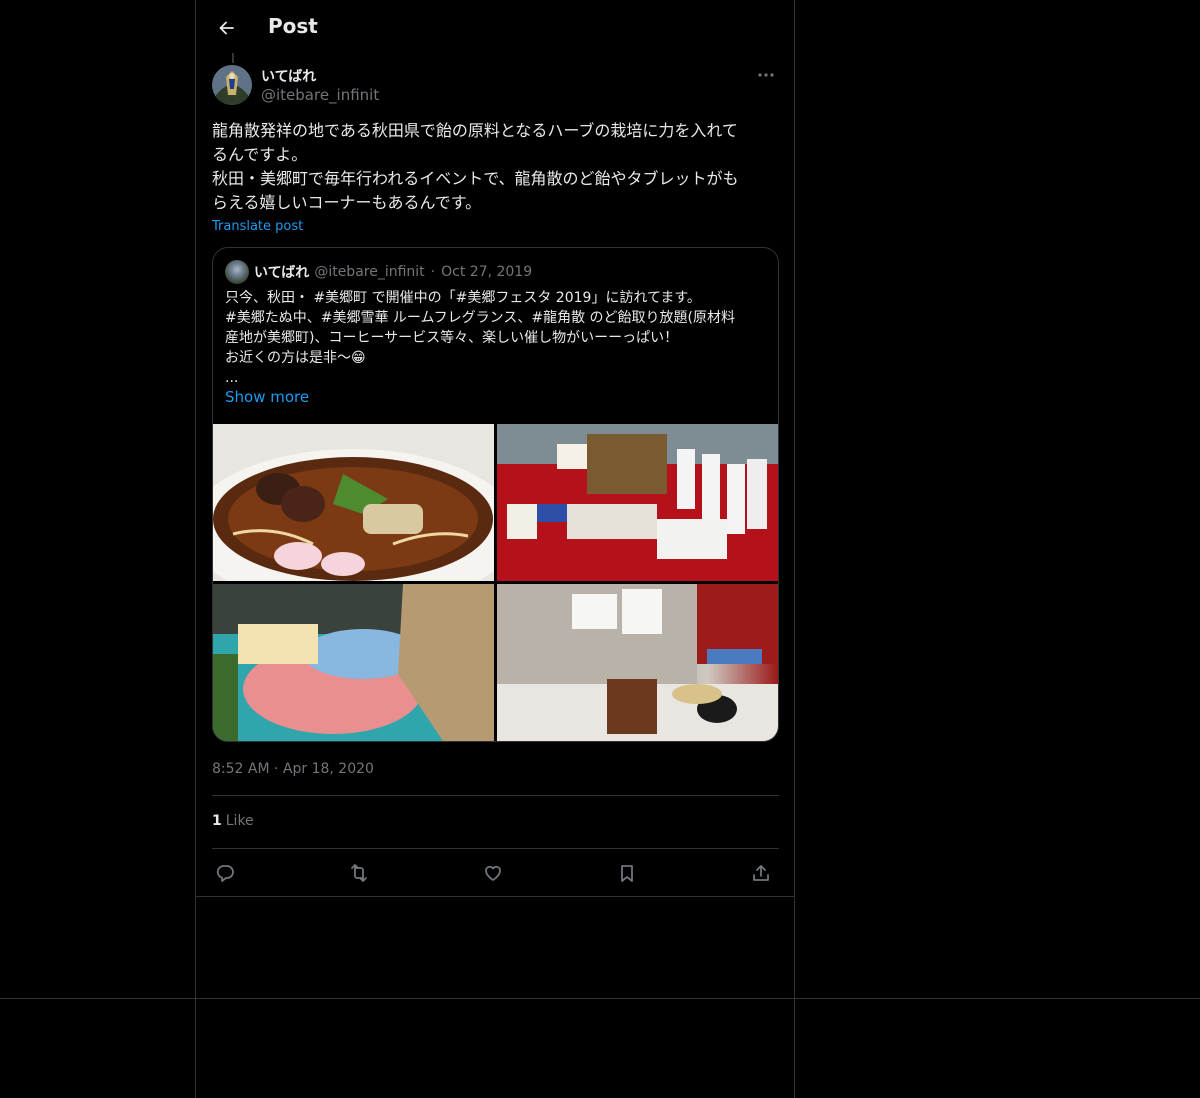 Image resolution: width=1200 pixels, height=1098 pixels. What do you see at coordinates (237, 272) in the screenshot?
I see `quoted-avatar` at bounding box center [237, 272].